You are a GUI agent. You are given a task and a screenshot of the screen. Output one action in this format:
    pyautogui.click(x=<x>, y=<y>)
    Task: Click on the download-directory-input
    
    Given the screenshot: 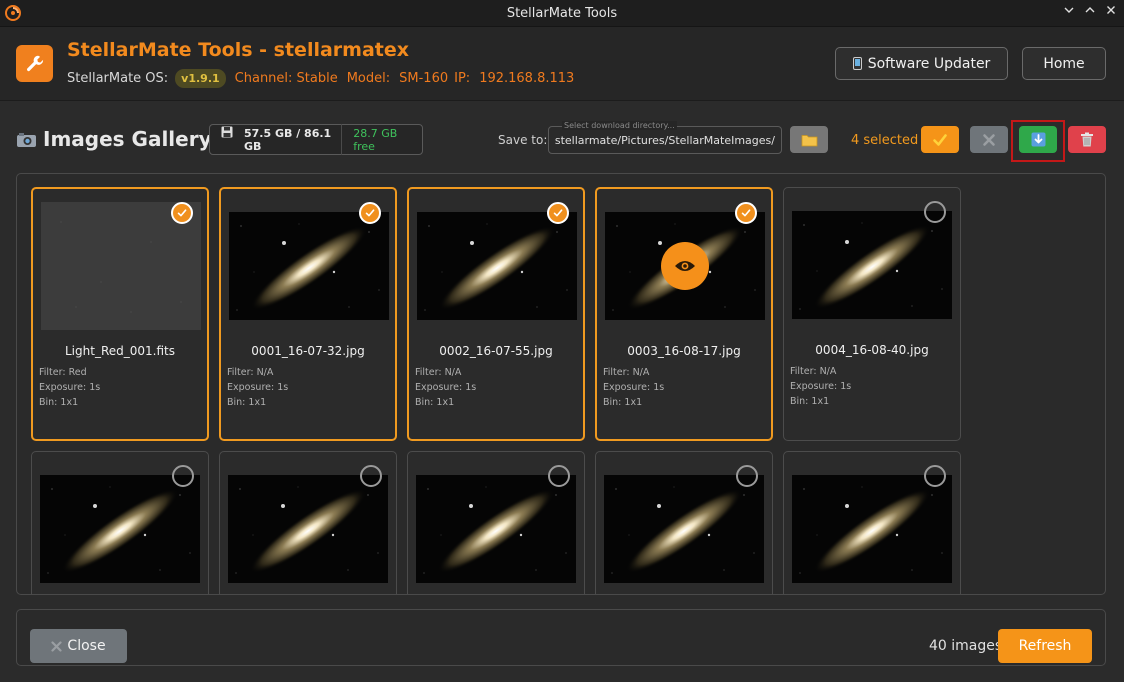 What is the action you would take?
    pyautogui.click(x=665, y=140)
    